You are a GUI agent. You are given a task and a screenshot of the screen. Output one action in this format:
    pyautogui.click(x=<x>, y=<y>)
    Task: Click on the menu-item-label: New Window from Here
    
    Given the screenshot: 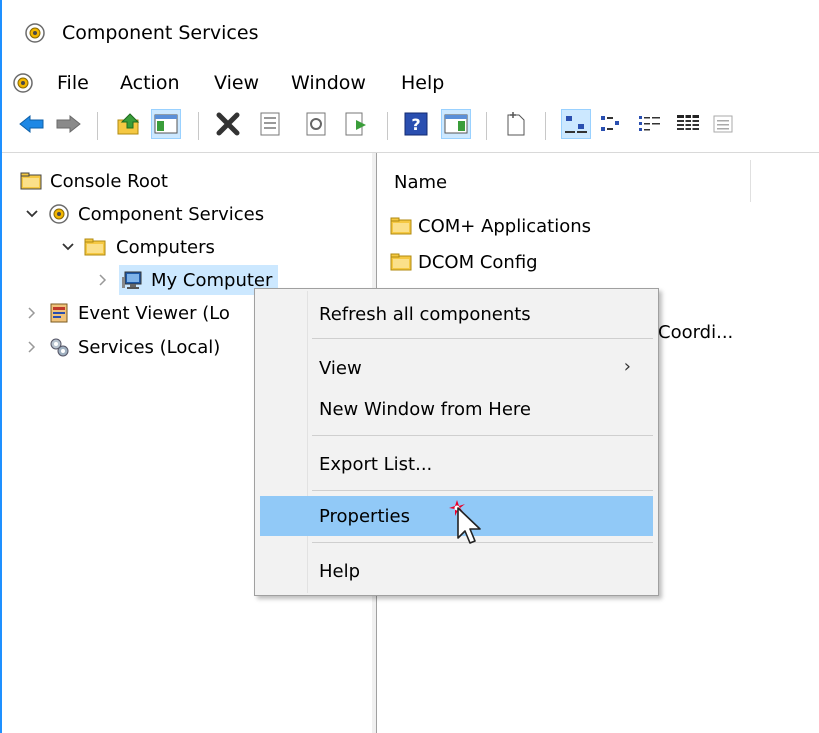 What is the action you would take?
    pyautogui.click(x=425, y=409)
    